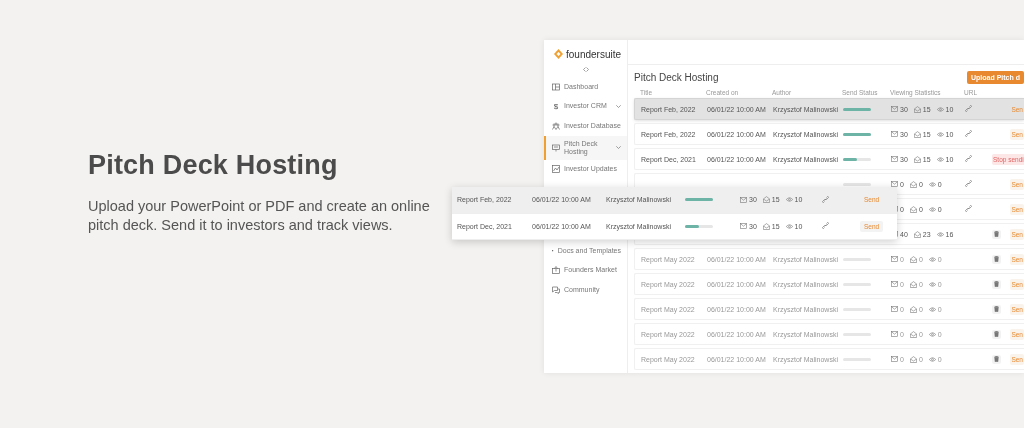 This screenshot has width=1024, height=428. Describe the element at coordinates (259, 216) in the screenshot. I see `hero-text: Upload your PowerPoint or PDF and create an online pitch deck. Send it to investors and track views.` at that location.